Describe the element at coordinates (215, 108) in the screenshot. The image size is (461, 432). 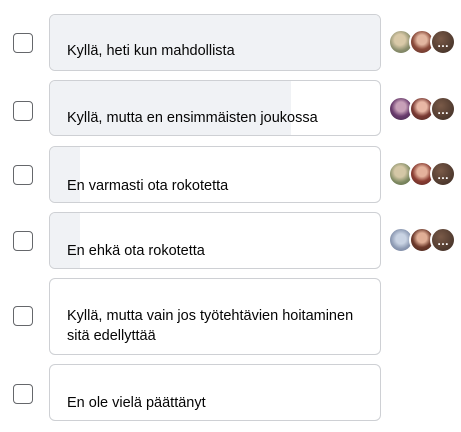
I see `option-button: Kyllä, mutta en ensimmäisten joukossa` at that location.